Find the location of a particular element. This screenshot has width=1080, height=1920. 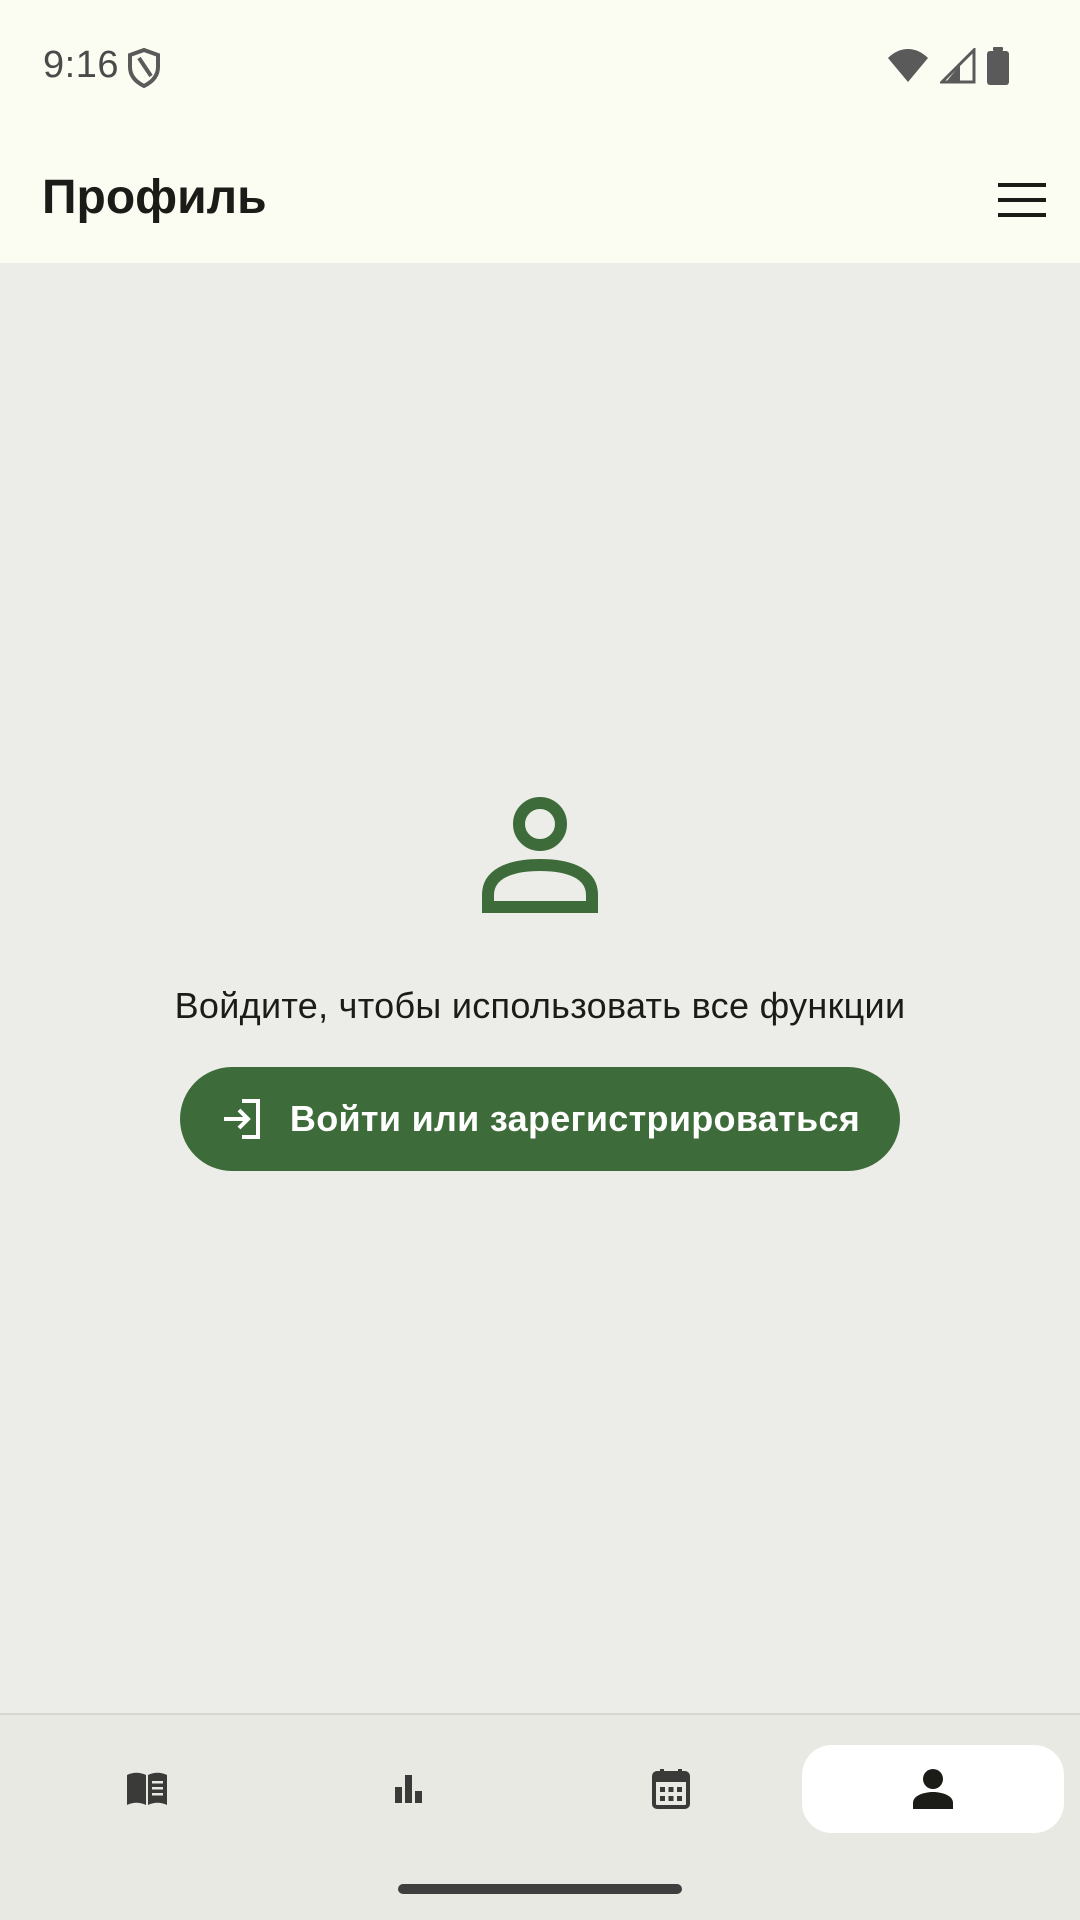

bar-chart-icon is located at coordinates (409, 1789).